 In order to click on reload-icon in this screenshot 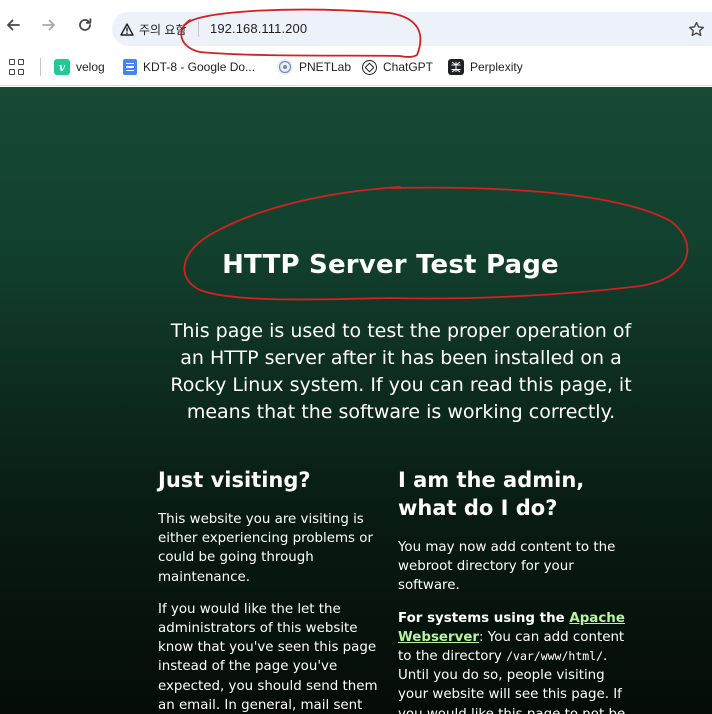, I will do `click(85, 24)`.